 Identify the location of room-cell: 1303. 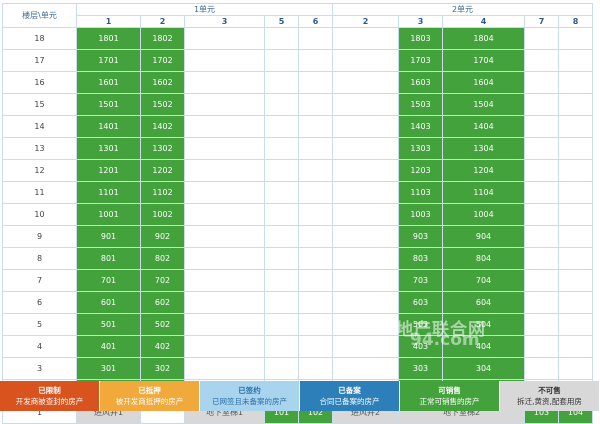
(420, 148).